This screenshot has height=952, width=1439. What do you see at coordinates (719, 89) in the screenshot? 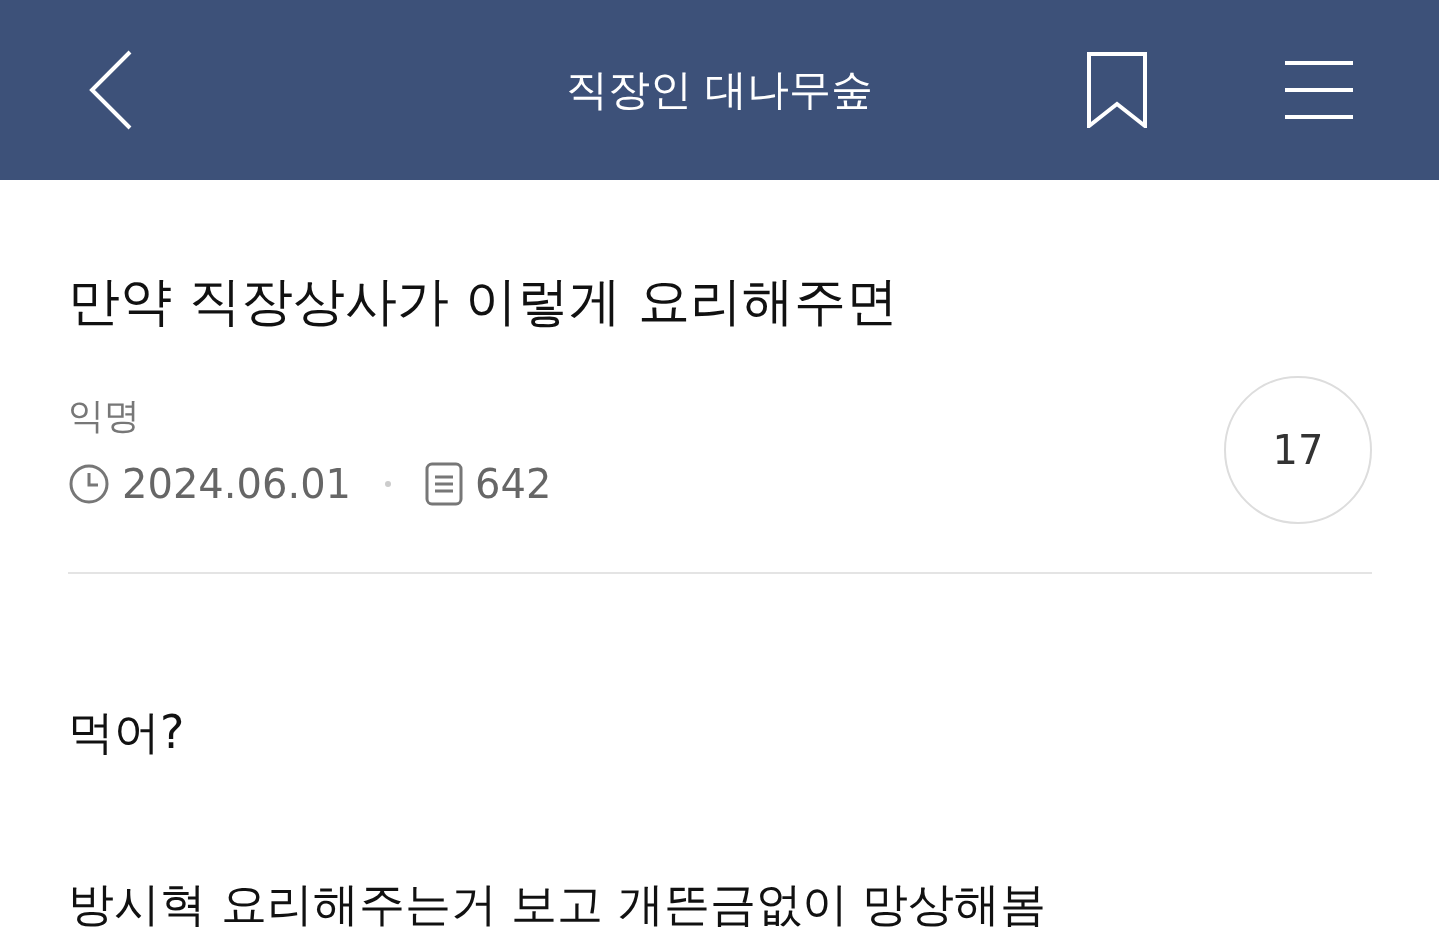
I see `page-title: 직장인 대나무숲` at bounding box center [719, 89].